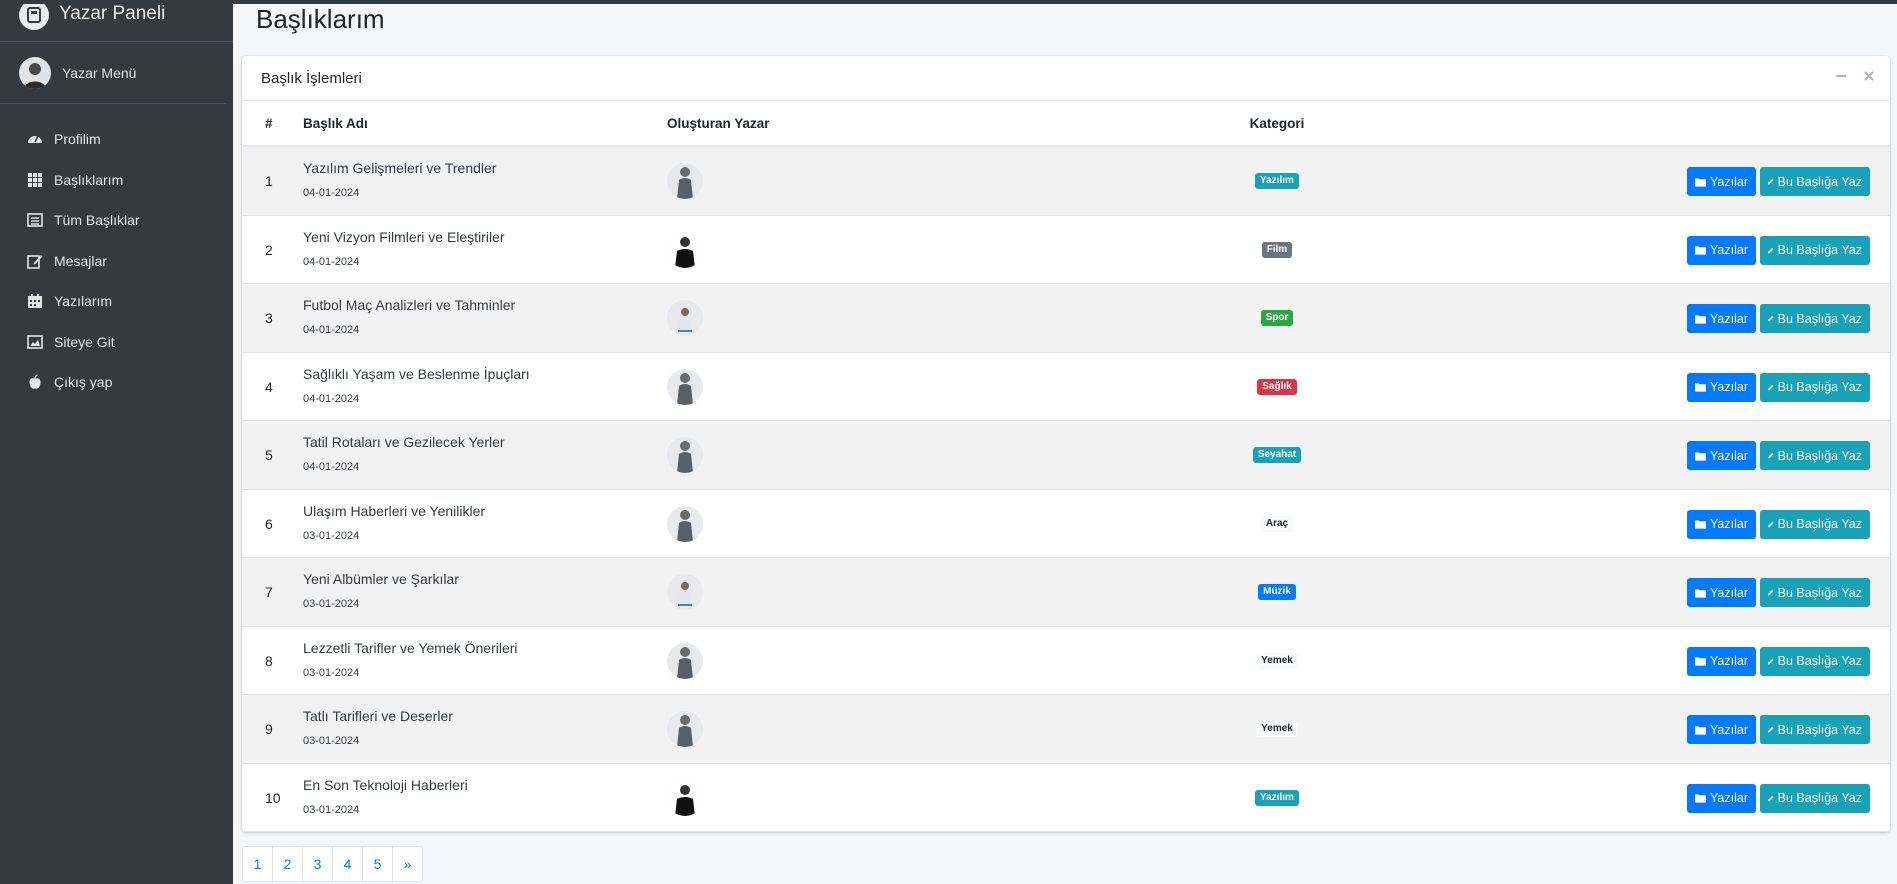 The image size is (1897, 884). I want to click on sidebar-item-label: Siteye Git, so click(84, 341).